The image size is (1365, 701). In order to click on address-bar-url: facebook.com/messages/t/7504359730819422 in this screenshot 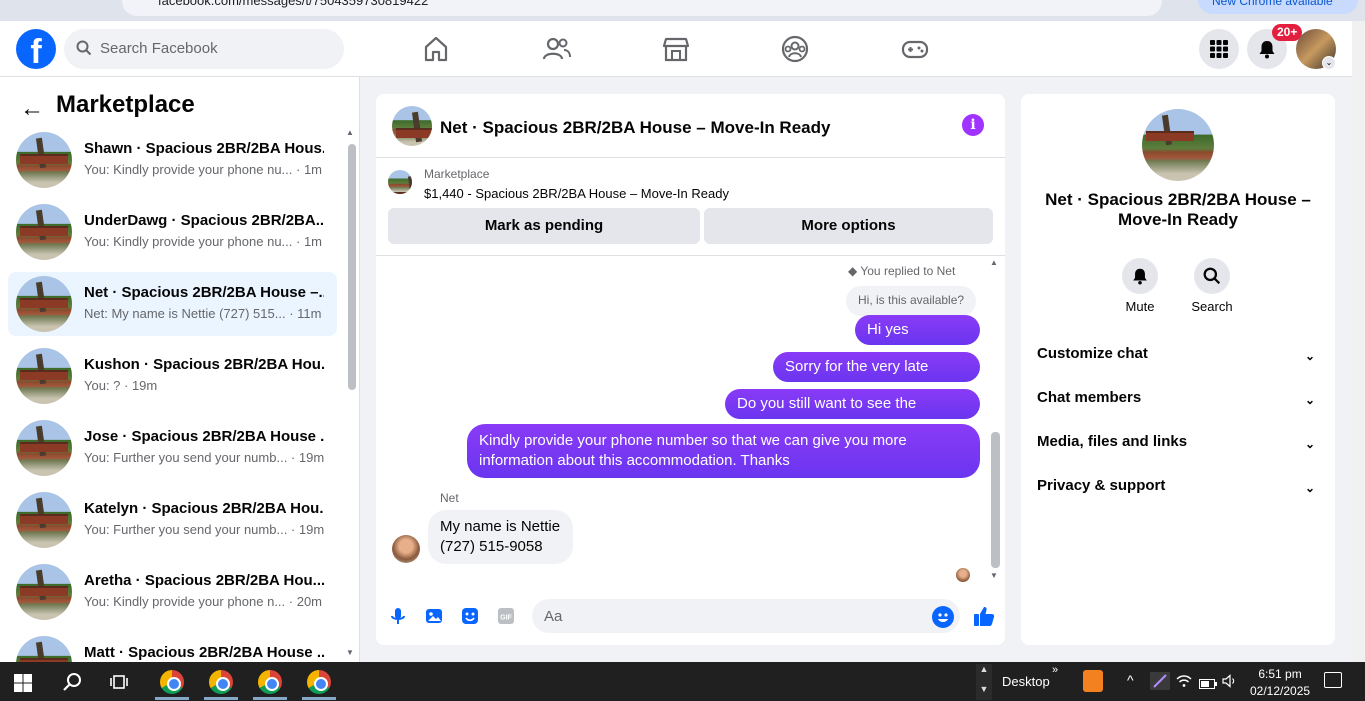, I will do `click(293, 4)`.